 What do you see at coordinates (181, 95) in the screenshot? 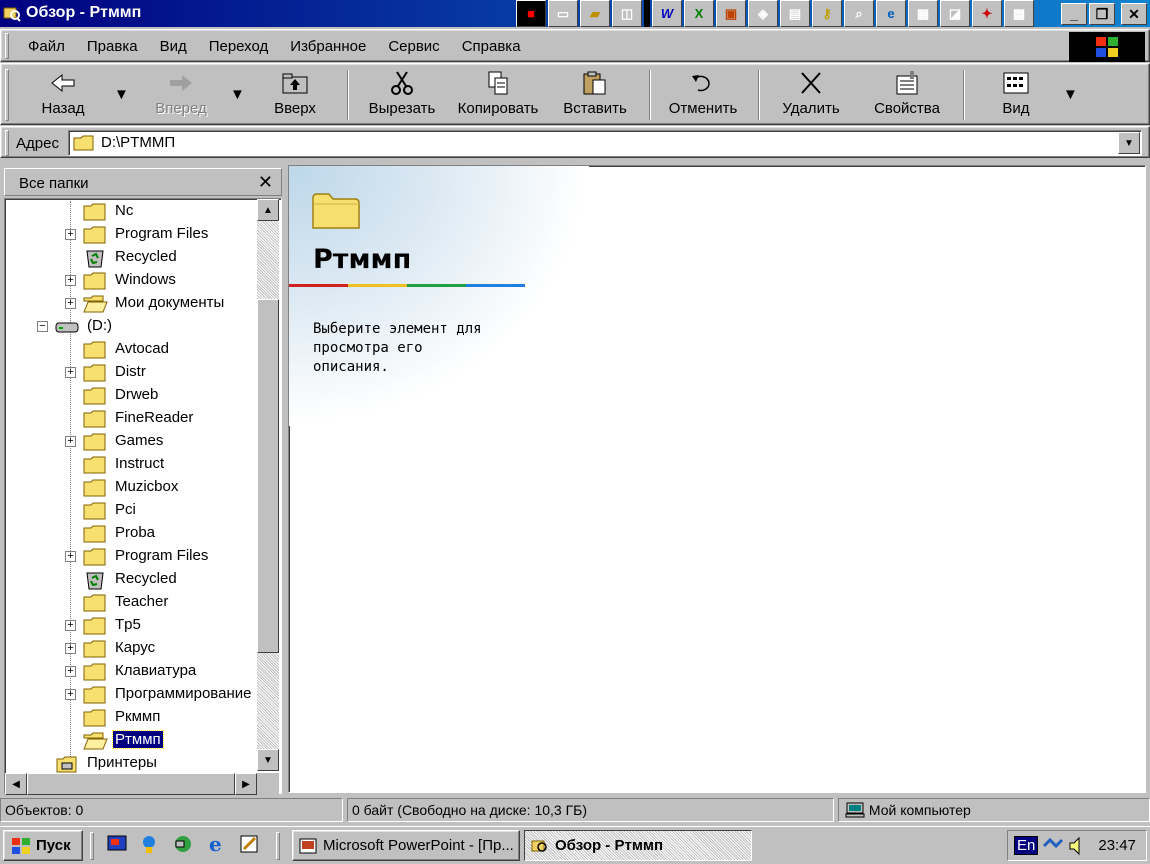
I see `forward-button: Вперед` at bounding box center [181, 95].